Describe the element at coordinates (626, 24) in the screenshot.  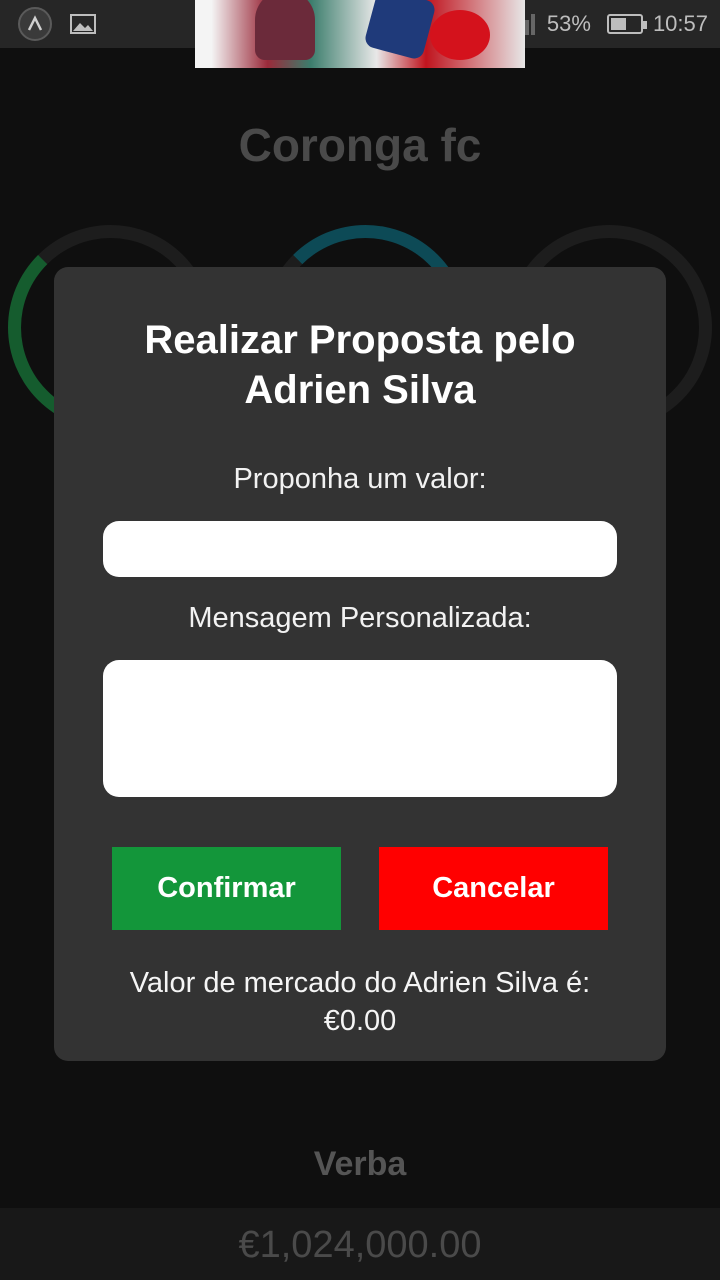
I see `battery-icon` at that location.